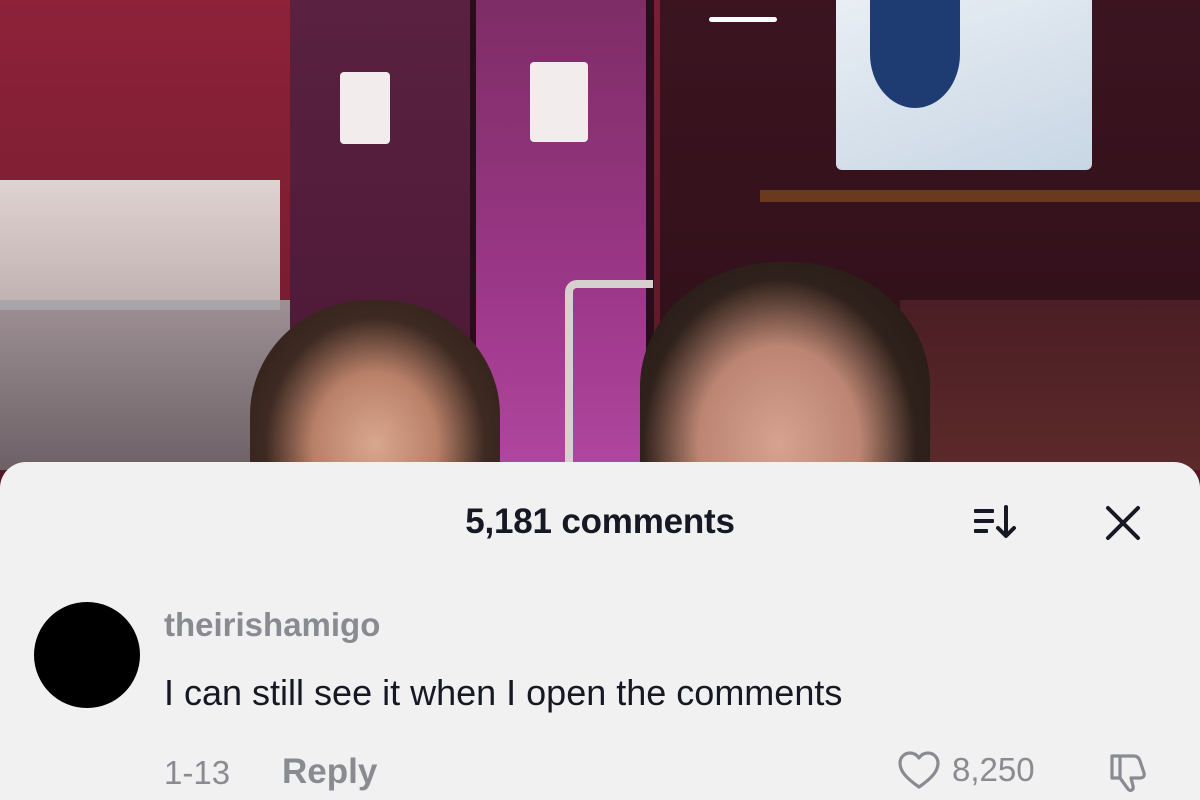 The image size is (1200, 800). I want to click on close-comments-button, so click(1123, 523).